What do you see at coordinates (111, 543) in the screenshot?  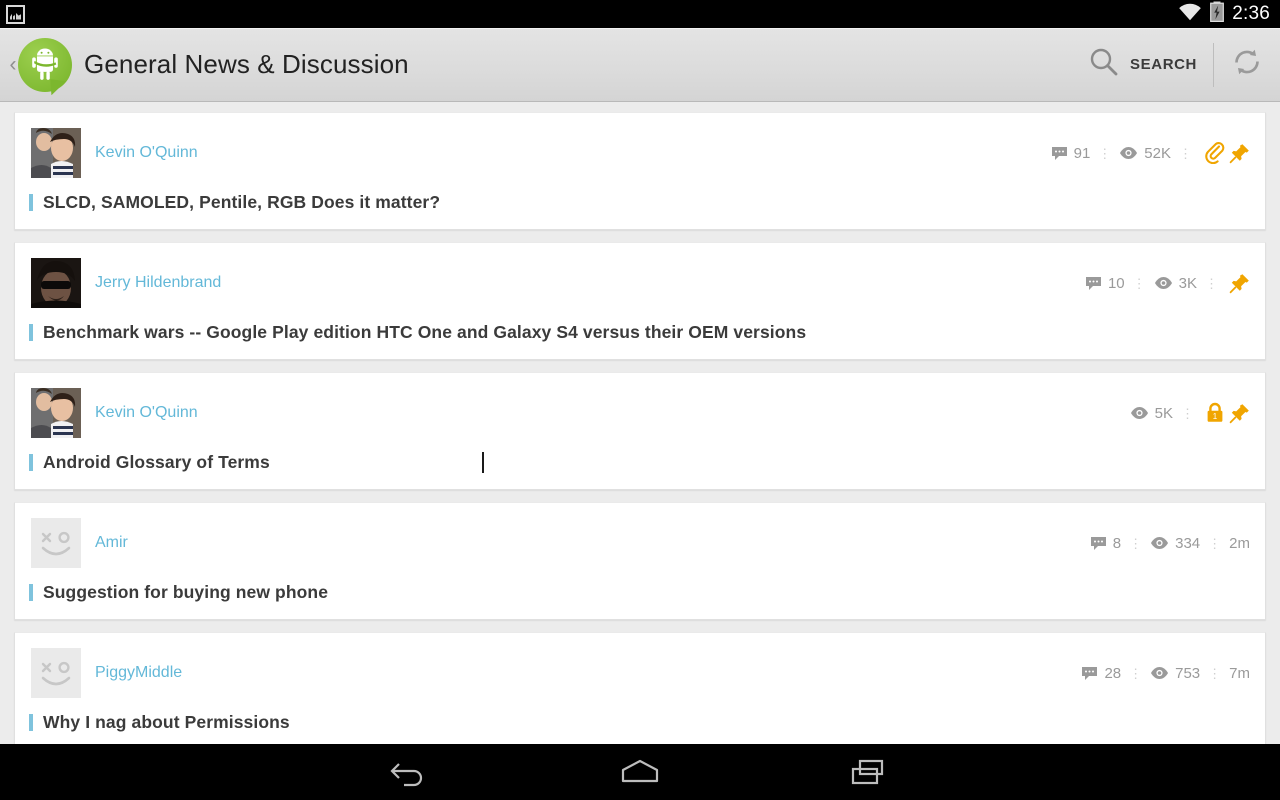 I see `thread-author: Amir` at bounding box center [111, 543].